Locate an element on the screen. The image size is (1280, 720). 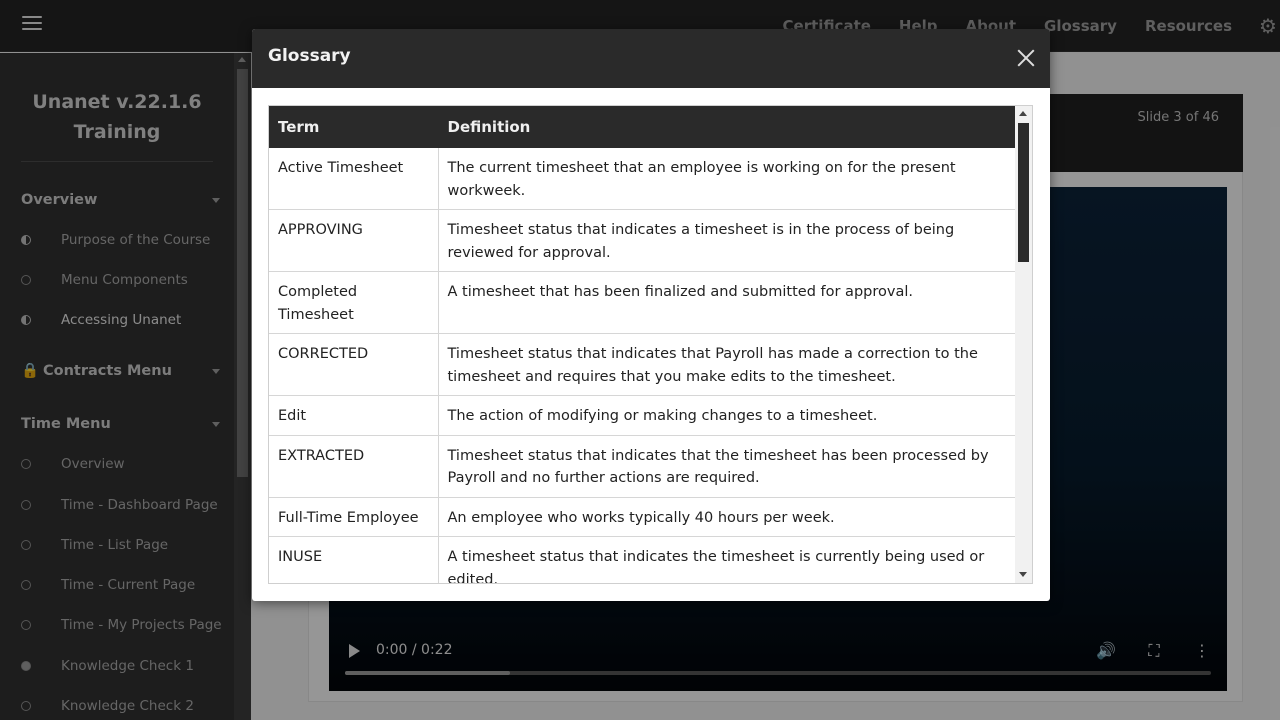
scrollbar-thumb is located at coordinates (1023, 192).